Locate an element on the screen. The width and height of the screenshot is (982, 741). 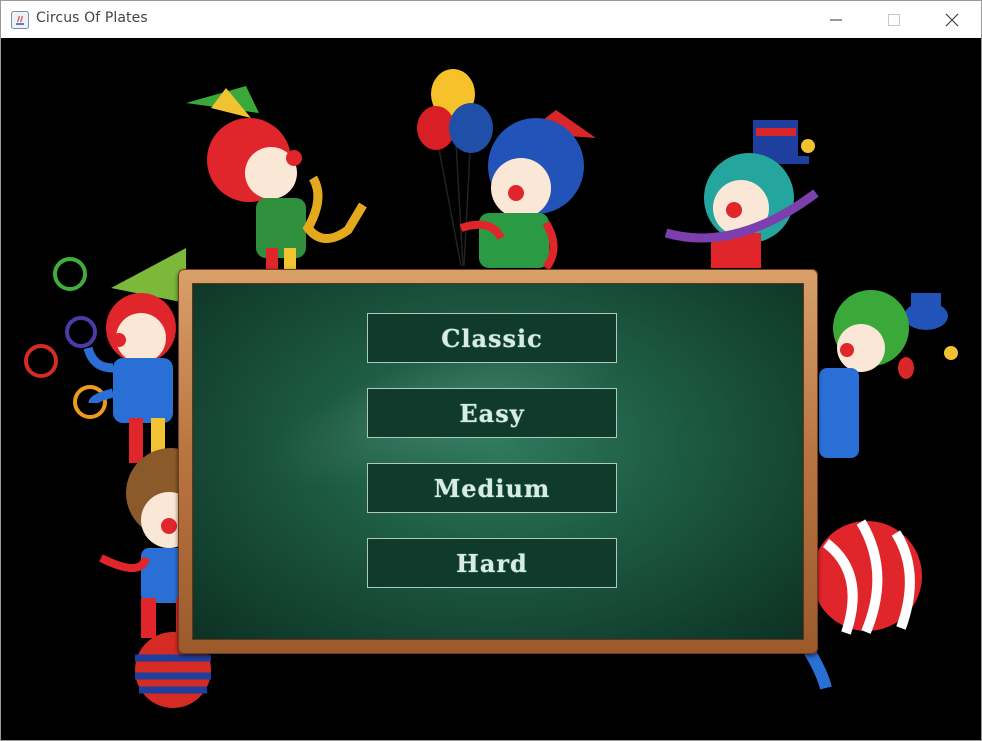
hard-mode-button: Hard is located at coordinates (492, 563).